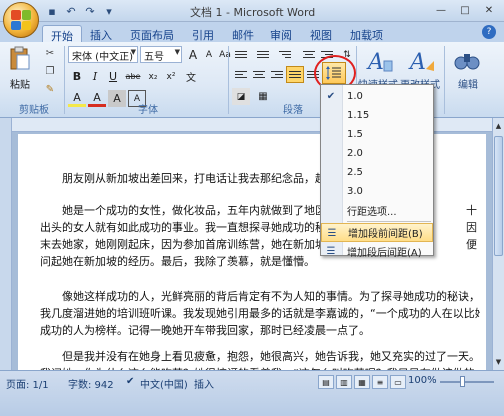 This screenshot has height=416, width=504. I want to click on text-fragment: 便, so click(471, 244).